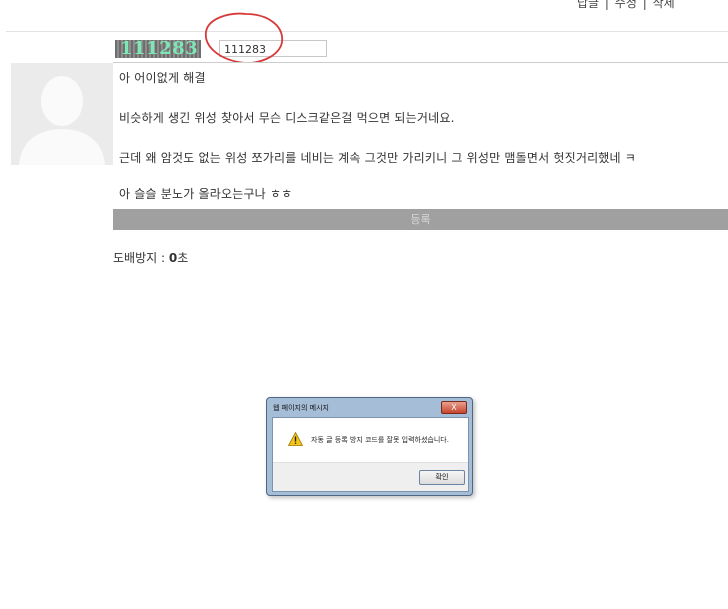 The height and width of the screenshot is (609, 728). I want to click on comment-line: 아 슬슬 분노가 올라오는구나 ㅎㅎ, so click(206, 194).